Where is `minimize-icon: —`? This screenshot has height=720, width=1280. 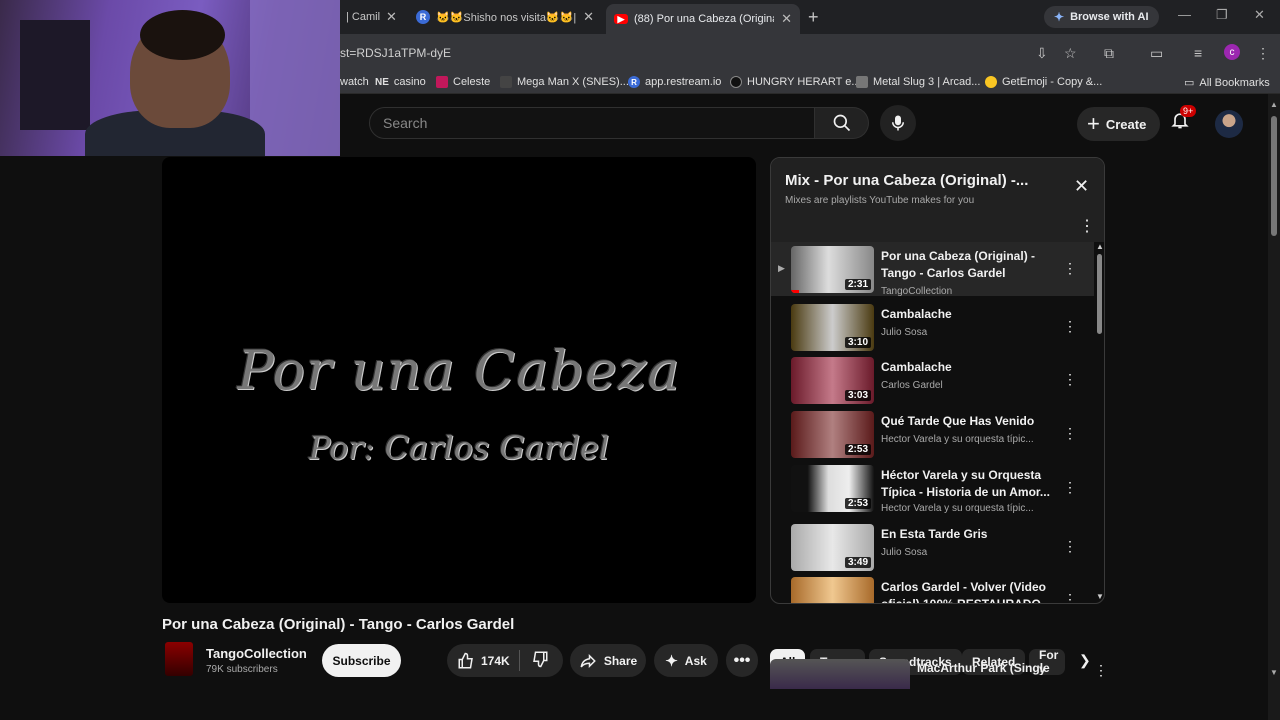 minimize-icon: — is located at coordinates (1184, 14).